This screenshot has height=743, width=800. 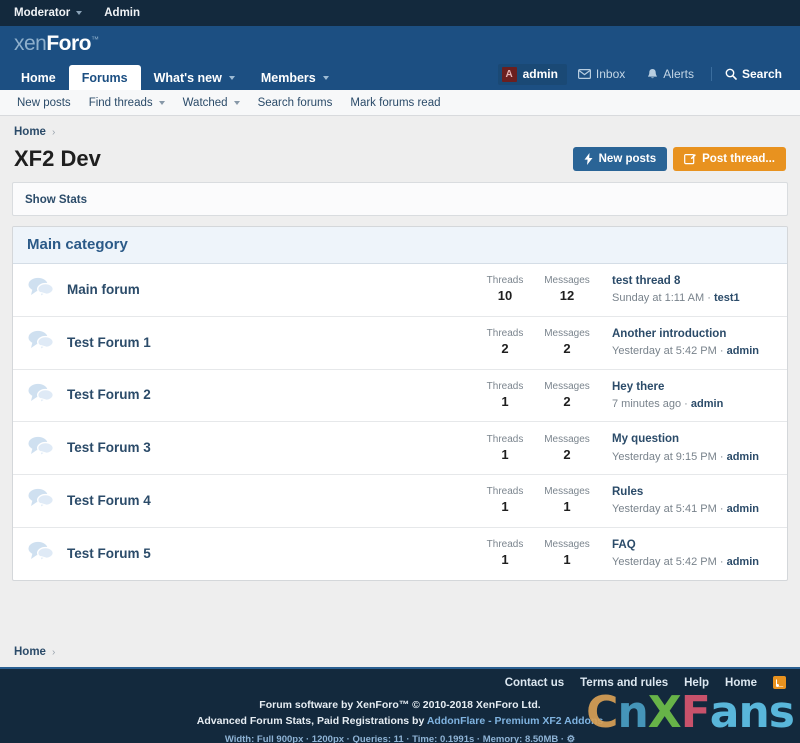 What do you see at coordinates (624, 683) in the screenshot?
I see `footer-link-terms-and-rules: Terms and rules` at bounding box center [624, 683].